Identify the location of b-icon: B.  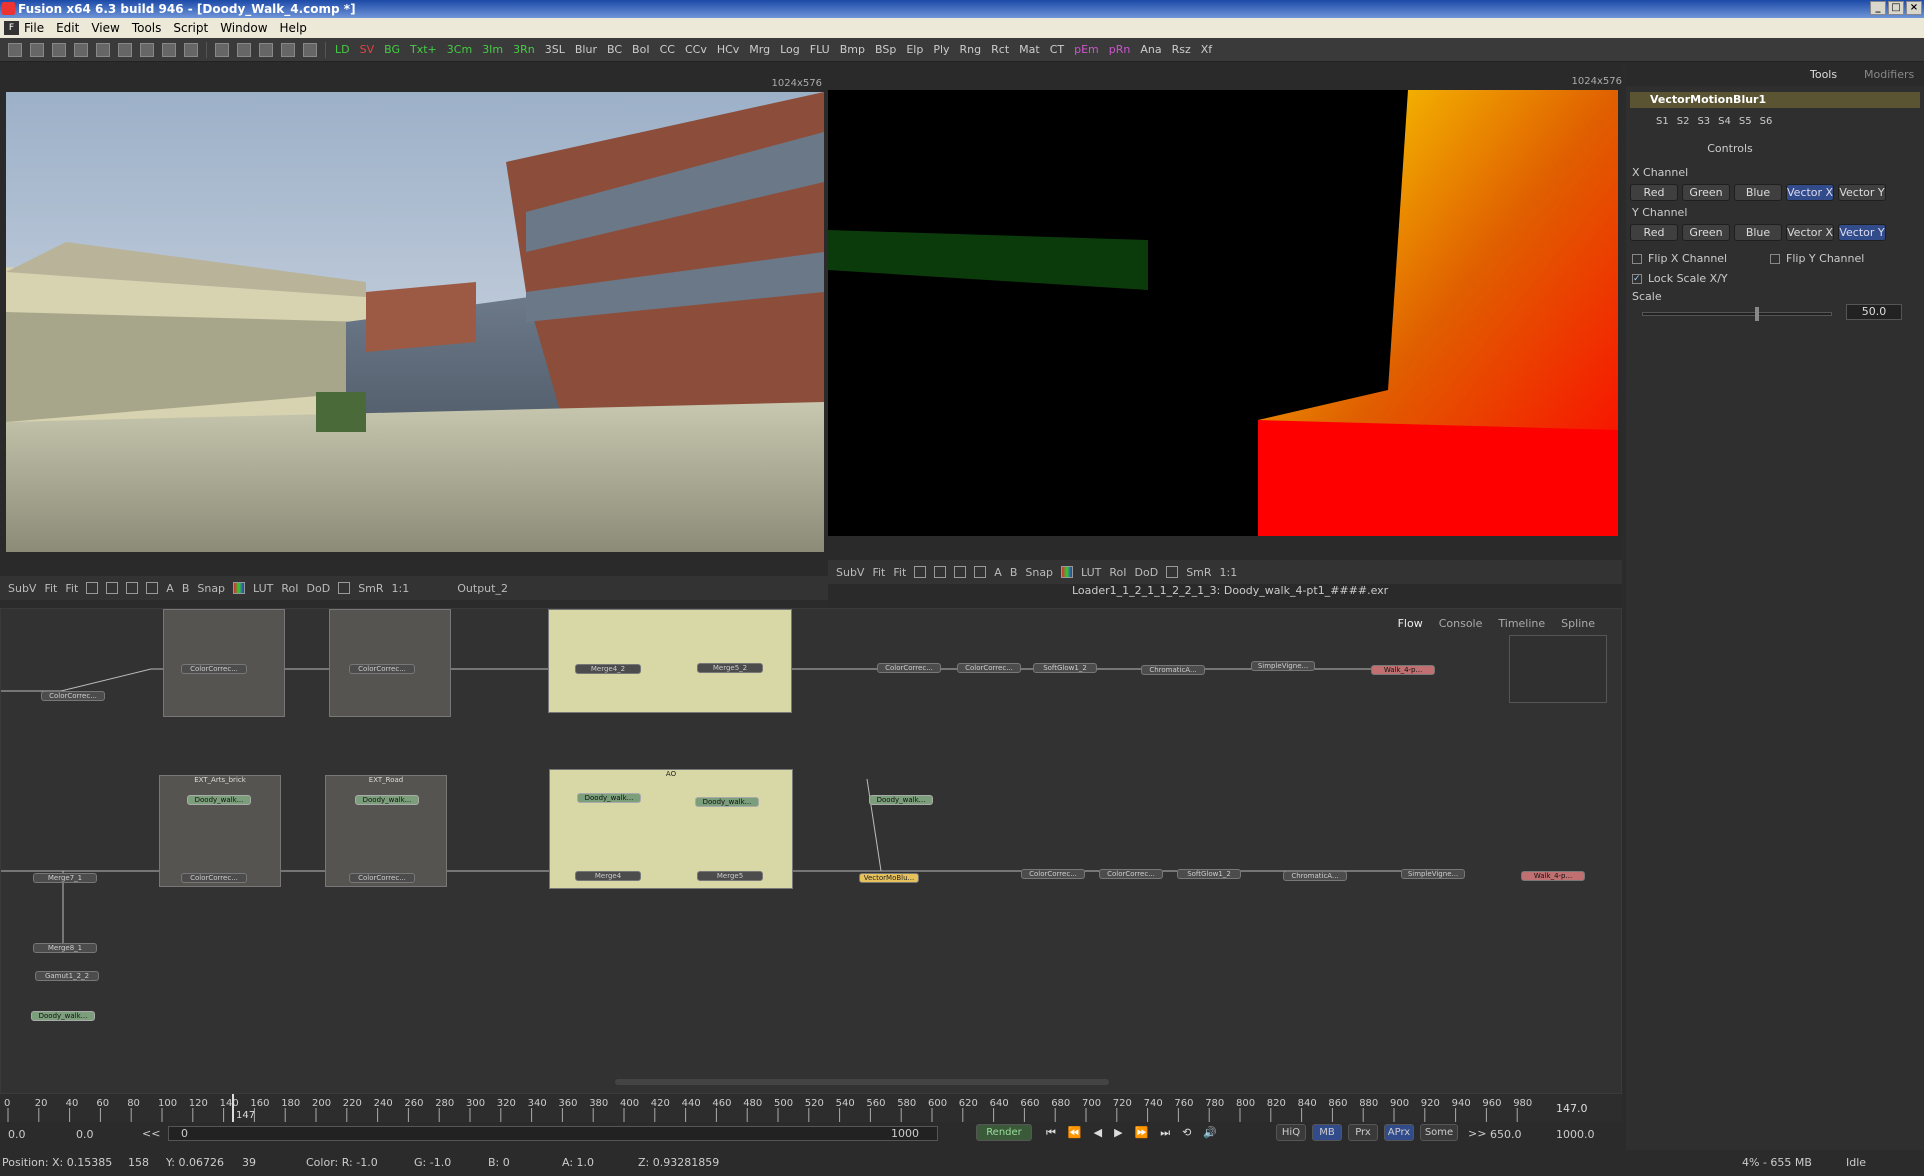
(186, 588).